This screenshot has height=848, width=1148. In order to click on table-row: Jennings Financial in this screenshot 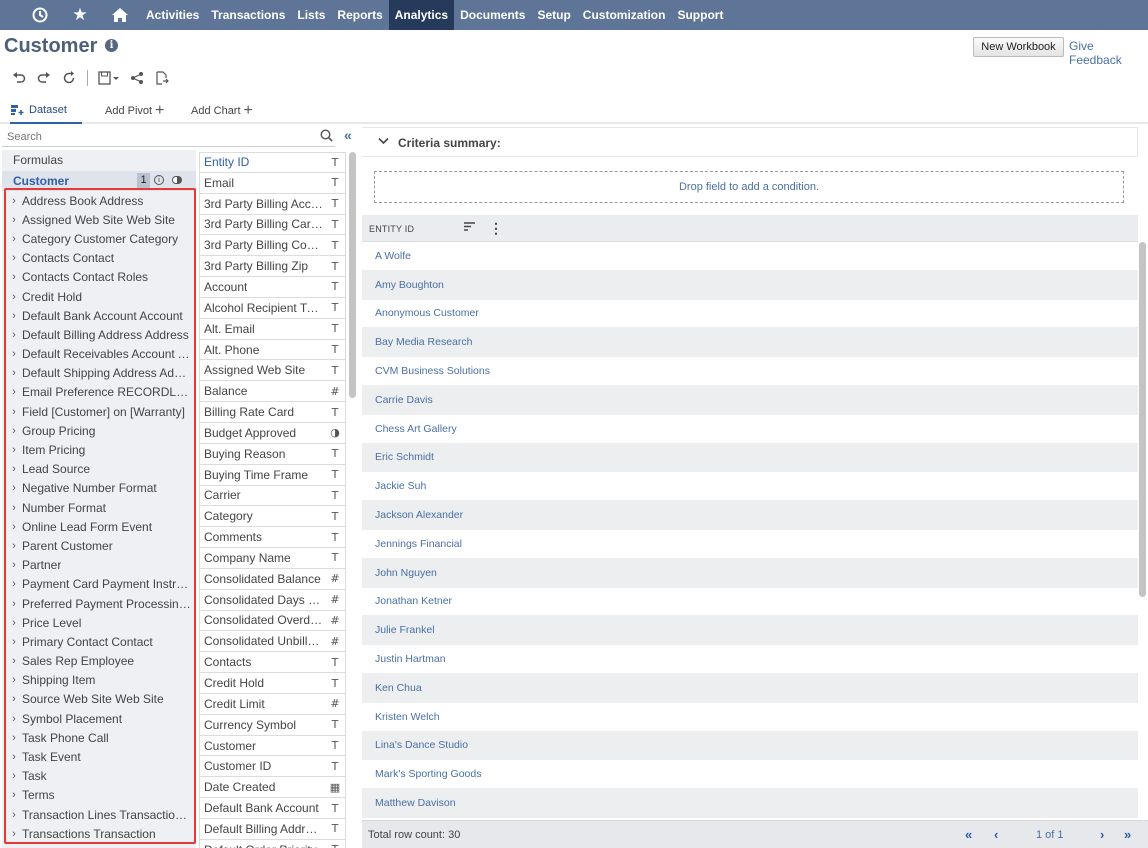, I will do `click(750, 544)`.